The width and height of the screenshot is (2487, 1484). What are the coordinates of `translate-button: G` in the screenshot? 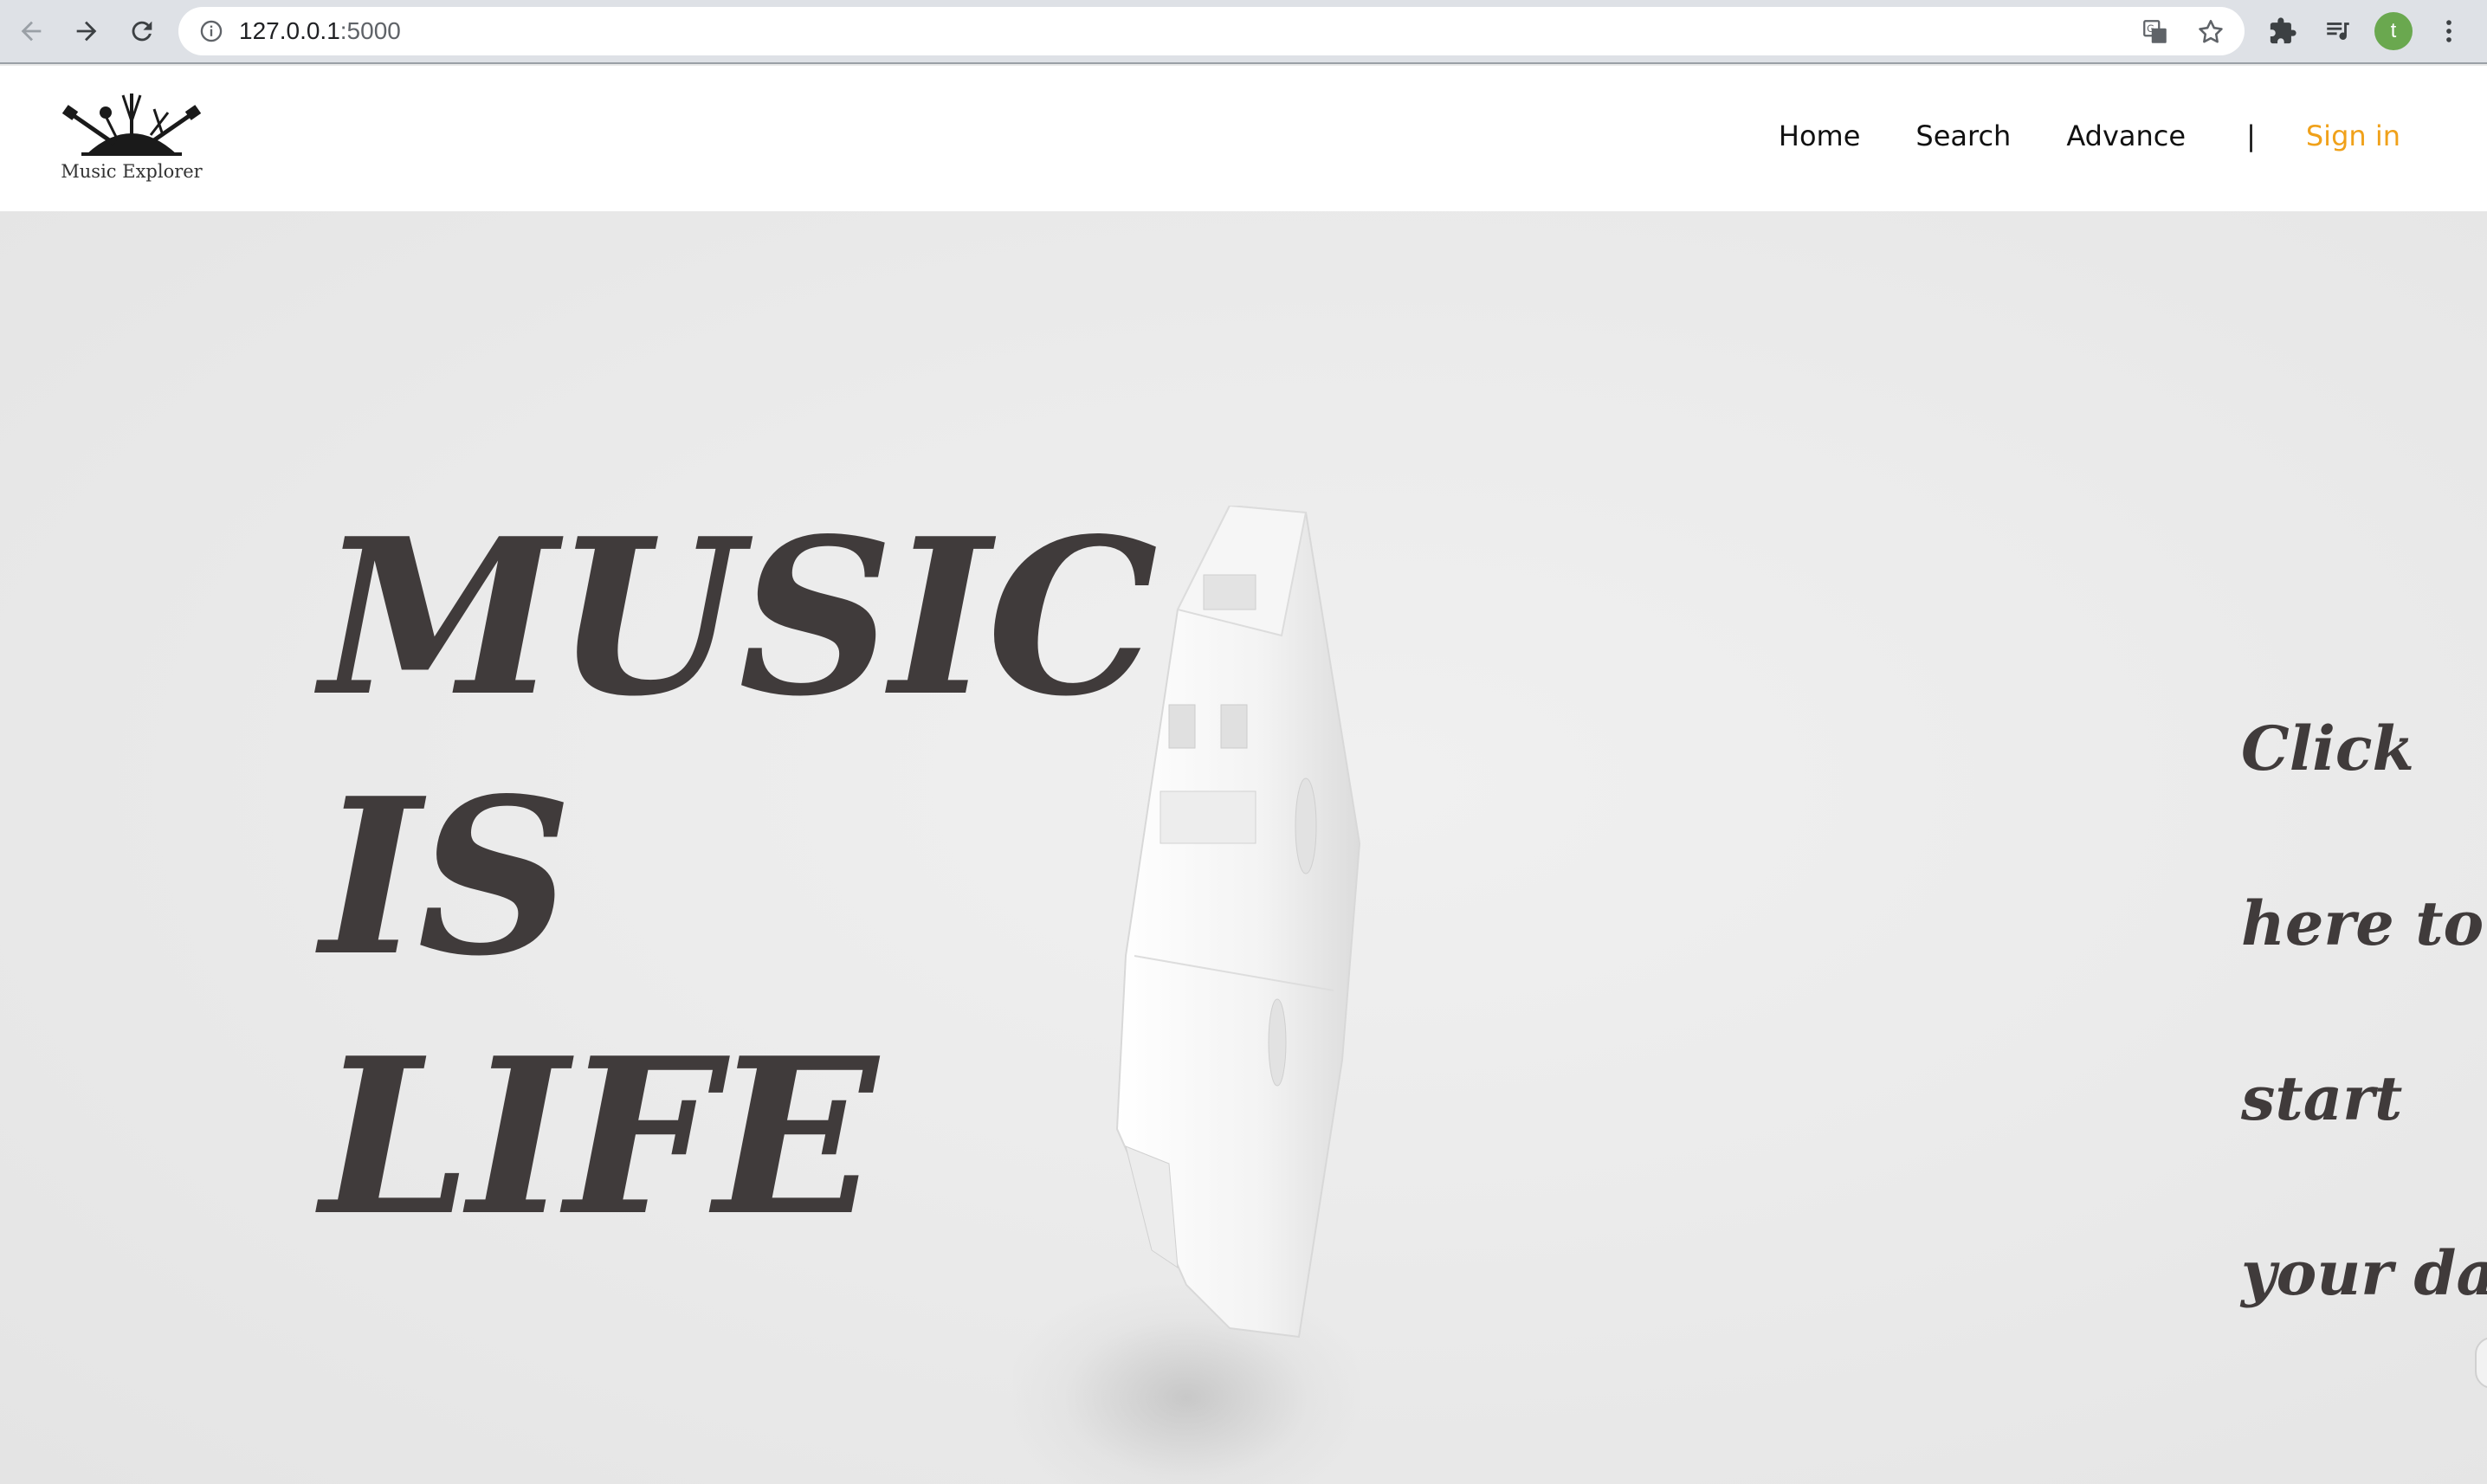 It's located at (2155, 32).